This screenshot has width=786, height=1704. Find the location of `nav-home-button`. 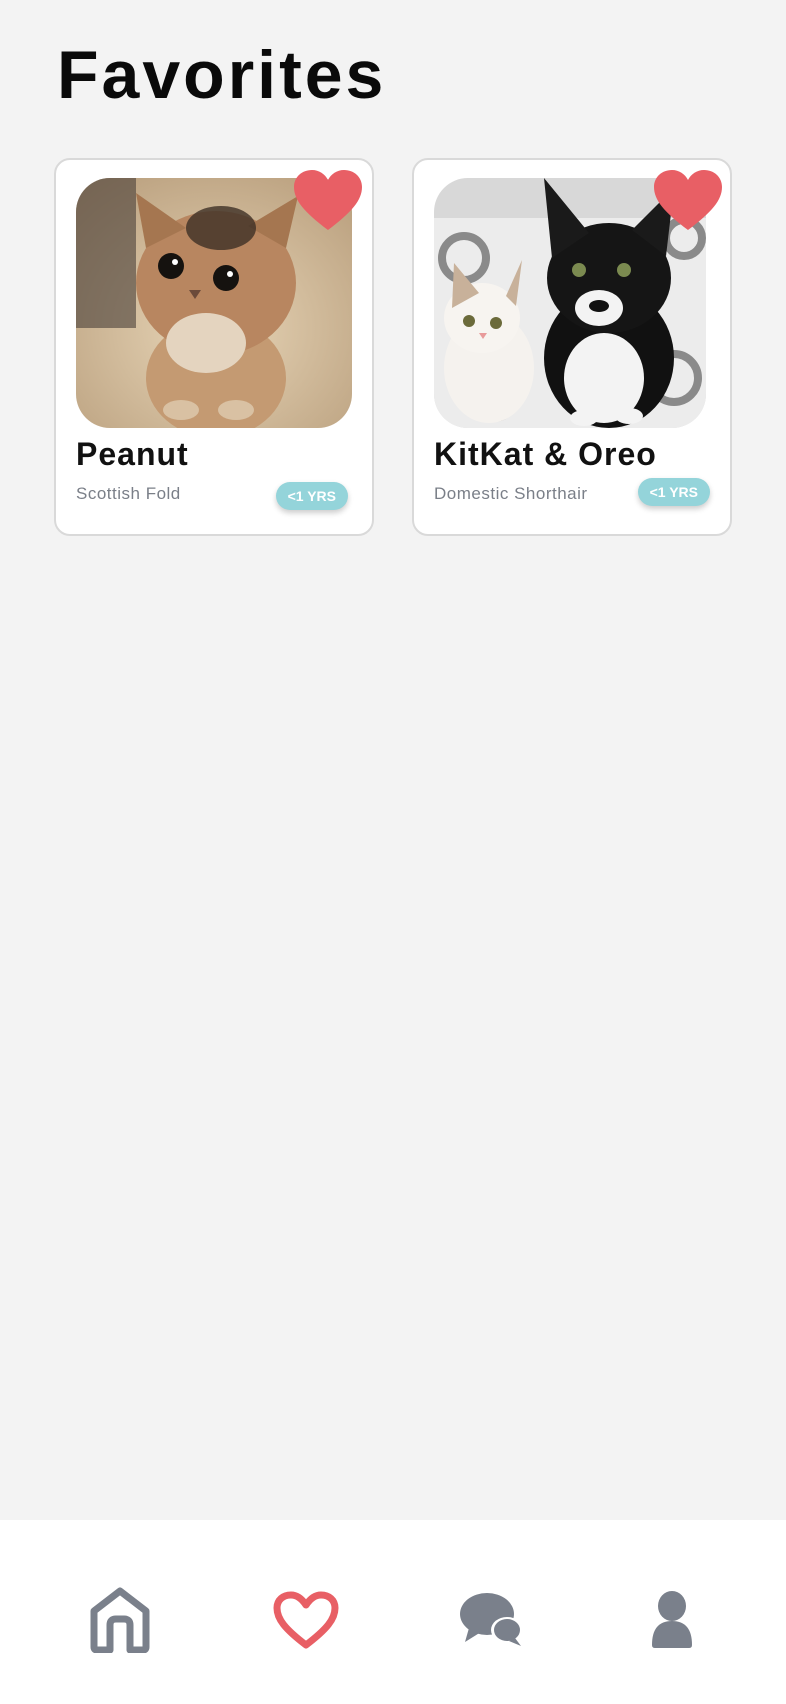

nav-home-button is located at coordinates (120, 1620).